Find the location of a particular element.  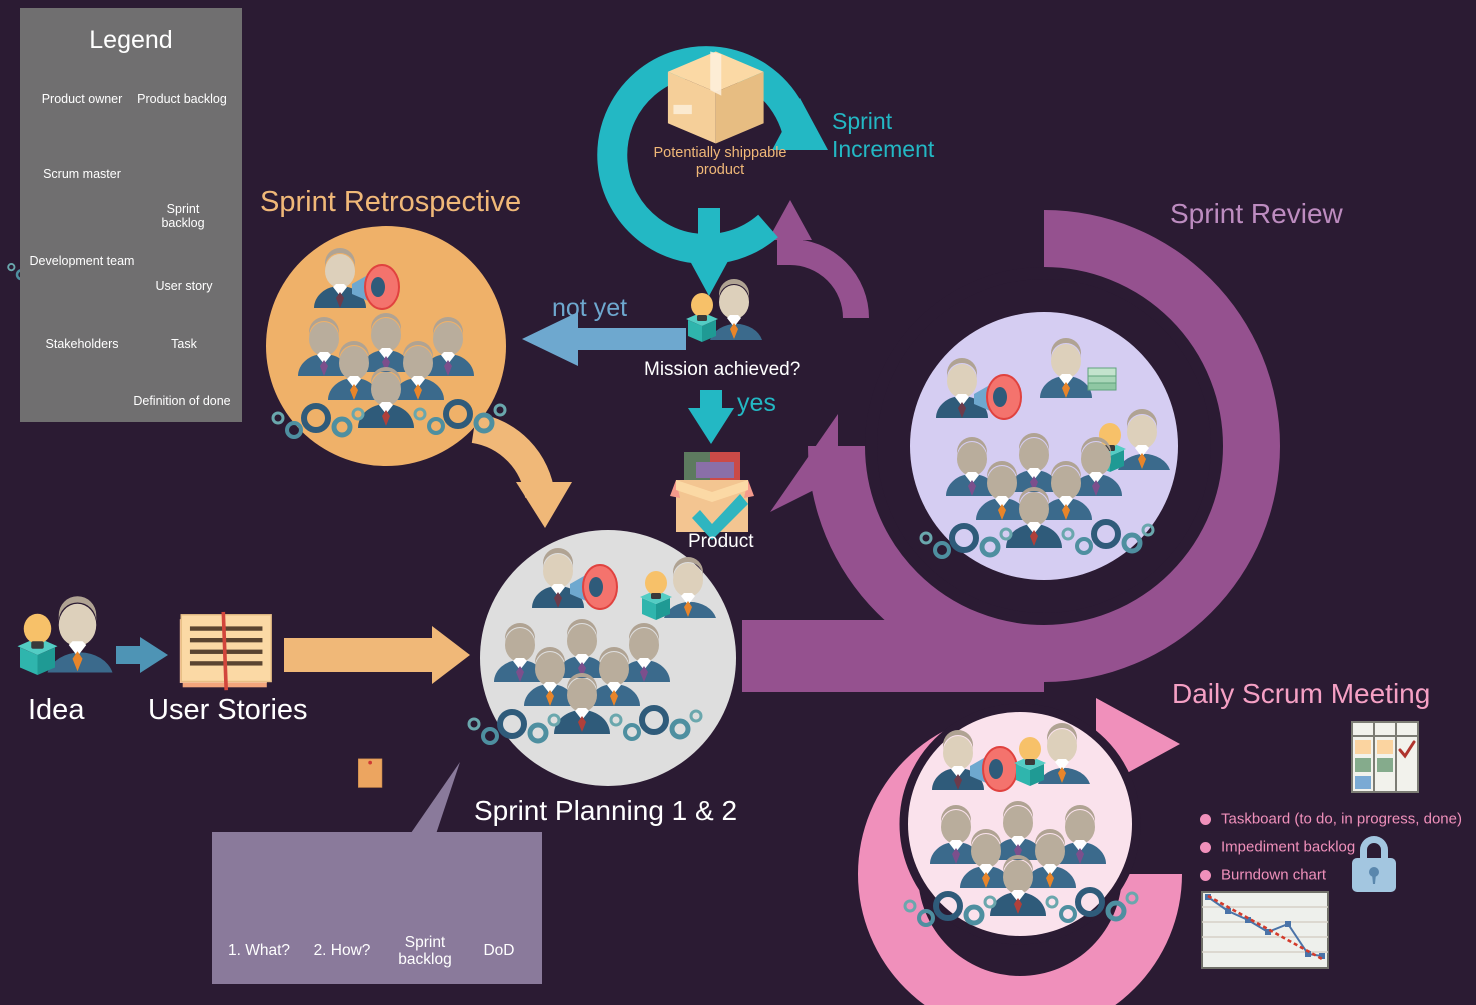

legend-item-scrum-master: Scrum master is located at coordinates (82, 174).